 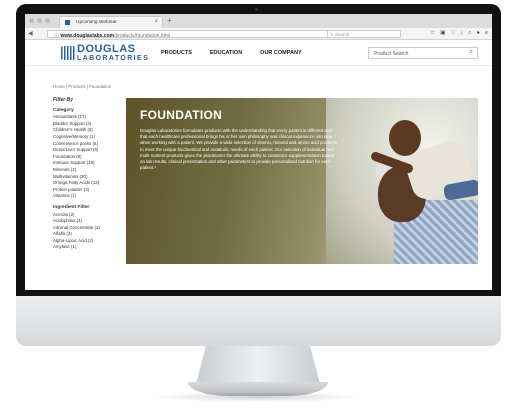 I want to click on category-item: Bladder Support (4), so click(x=88, y=124).